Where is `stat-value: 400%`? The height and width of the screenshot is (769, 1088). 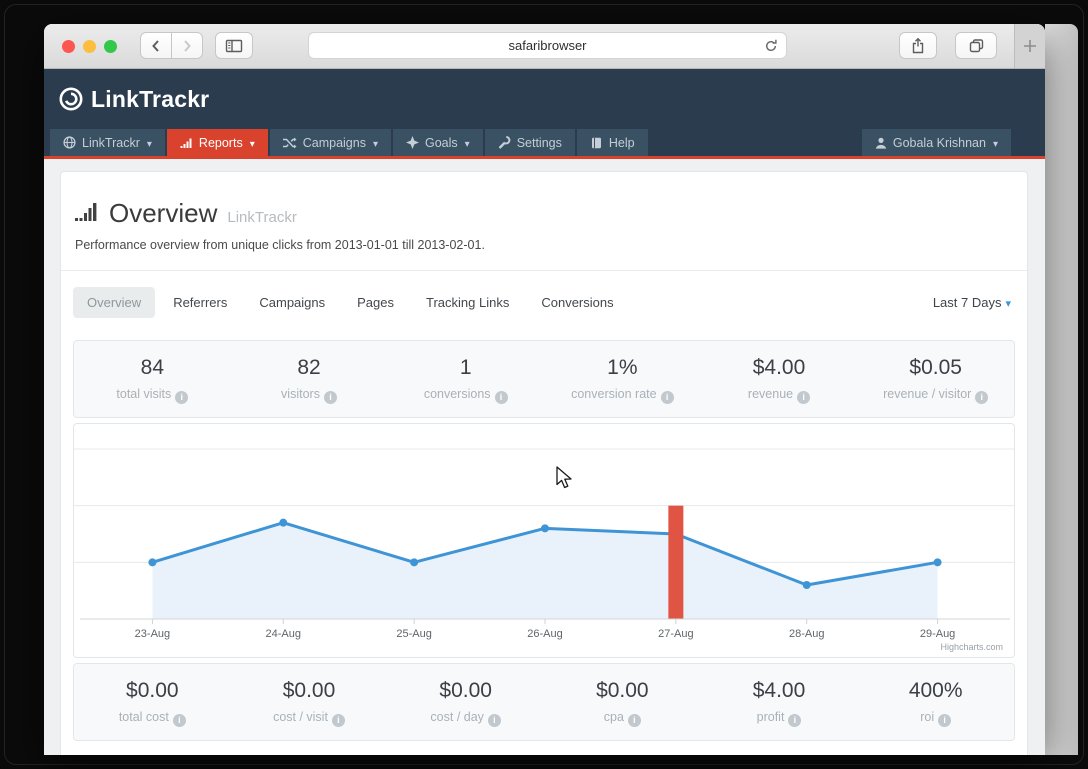
stat-value: 400% is located at coordinates (935, 690).